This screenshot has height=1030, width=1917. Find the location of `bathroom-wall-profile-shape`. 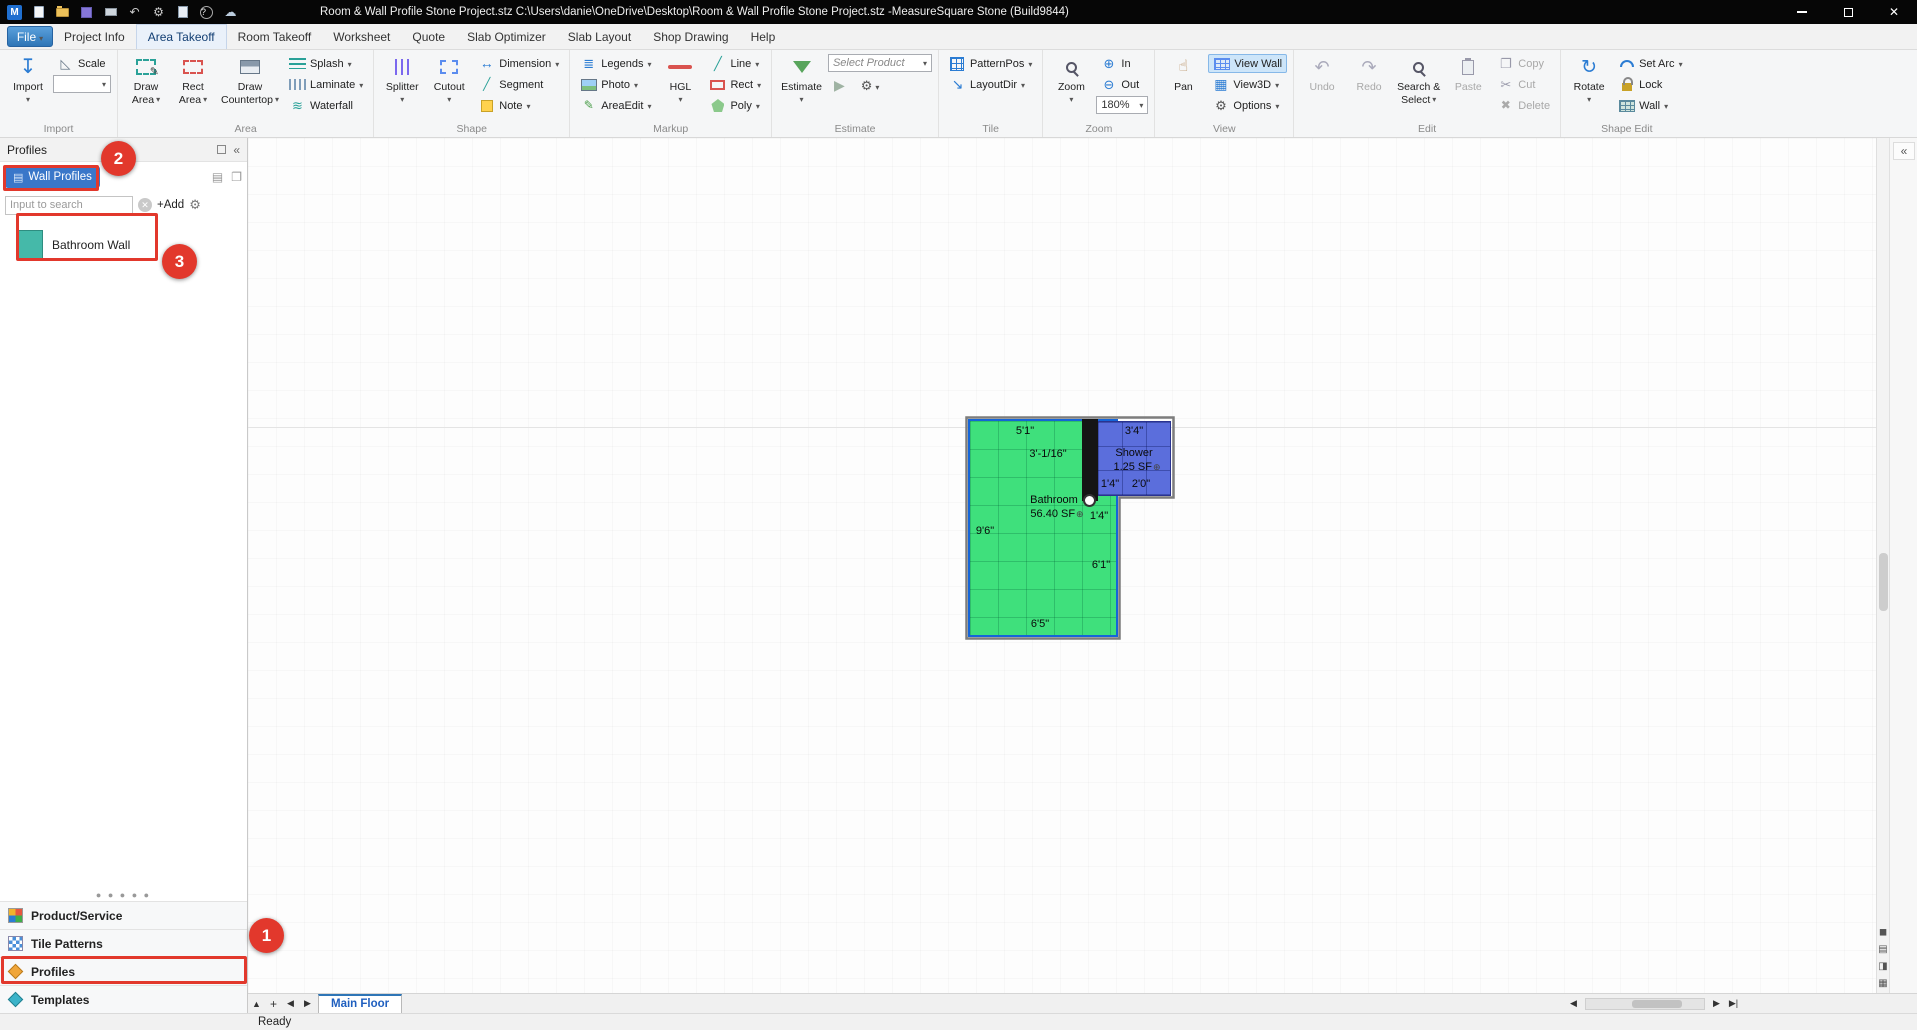

bathroom-wall-profile-shape is located at coordinates (1090, 460).